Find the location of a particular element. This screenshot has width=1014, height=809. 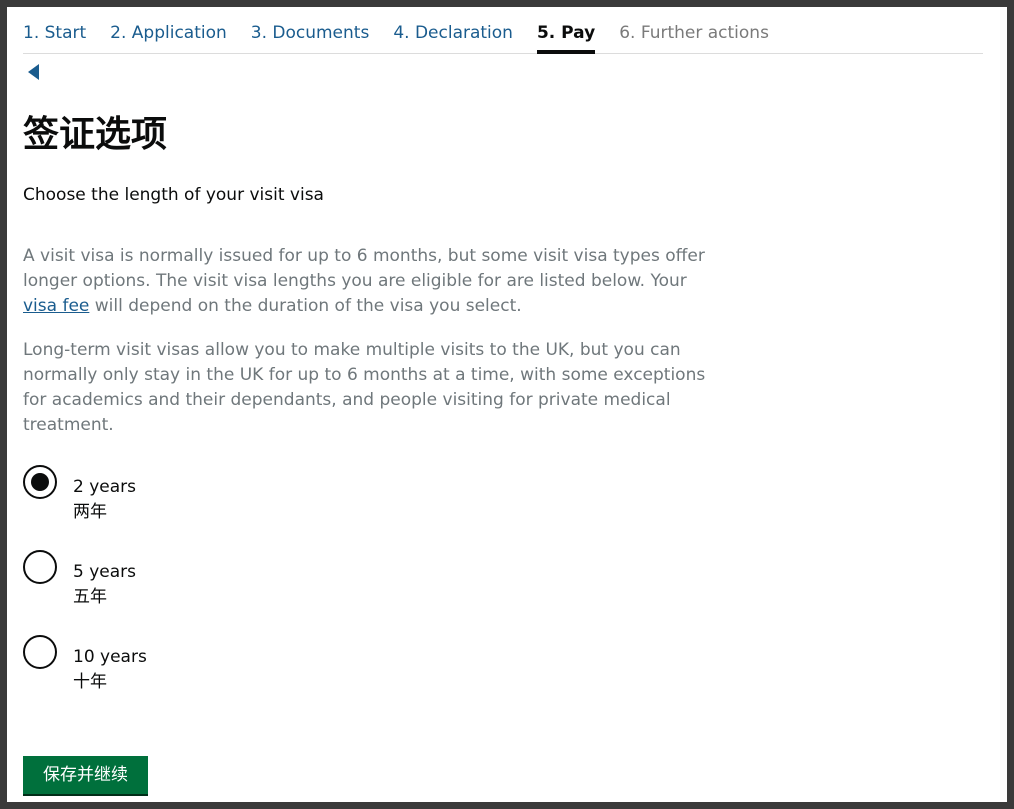

page-title: 签证选项 is located at coordinates (95, 134).